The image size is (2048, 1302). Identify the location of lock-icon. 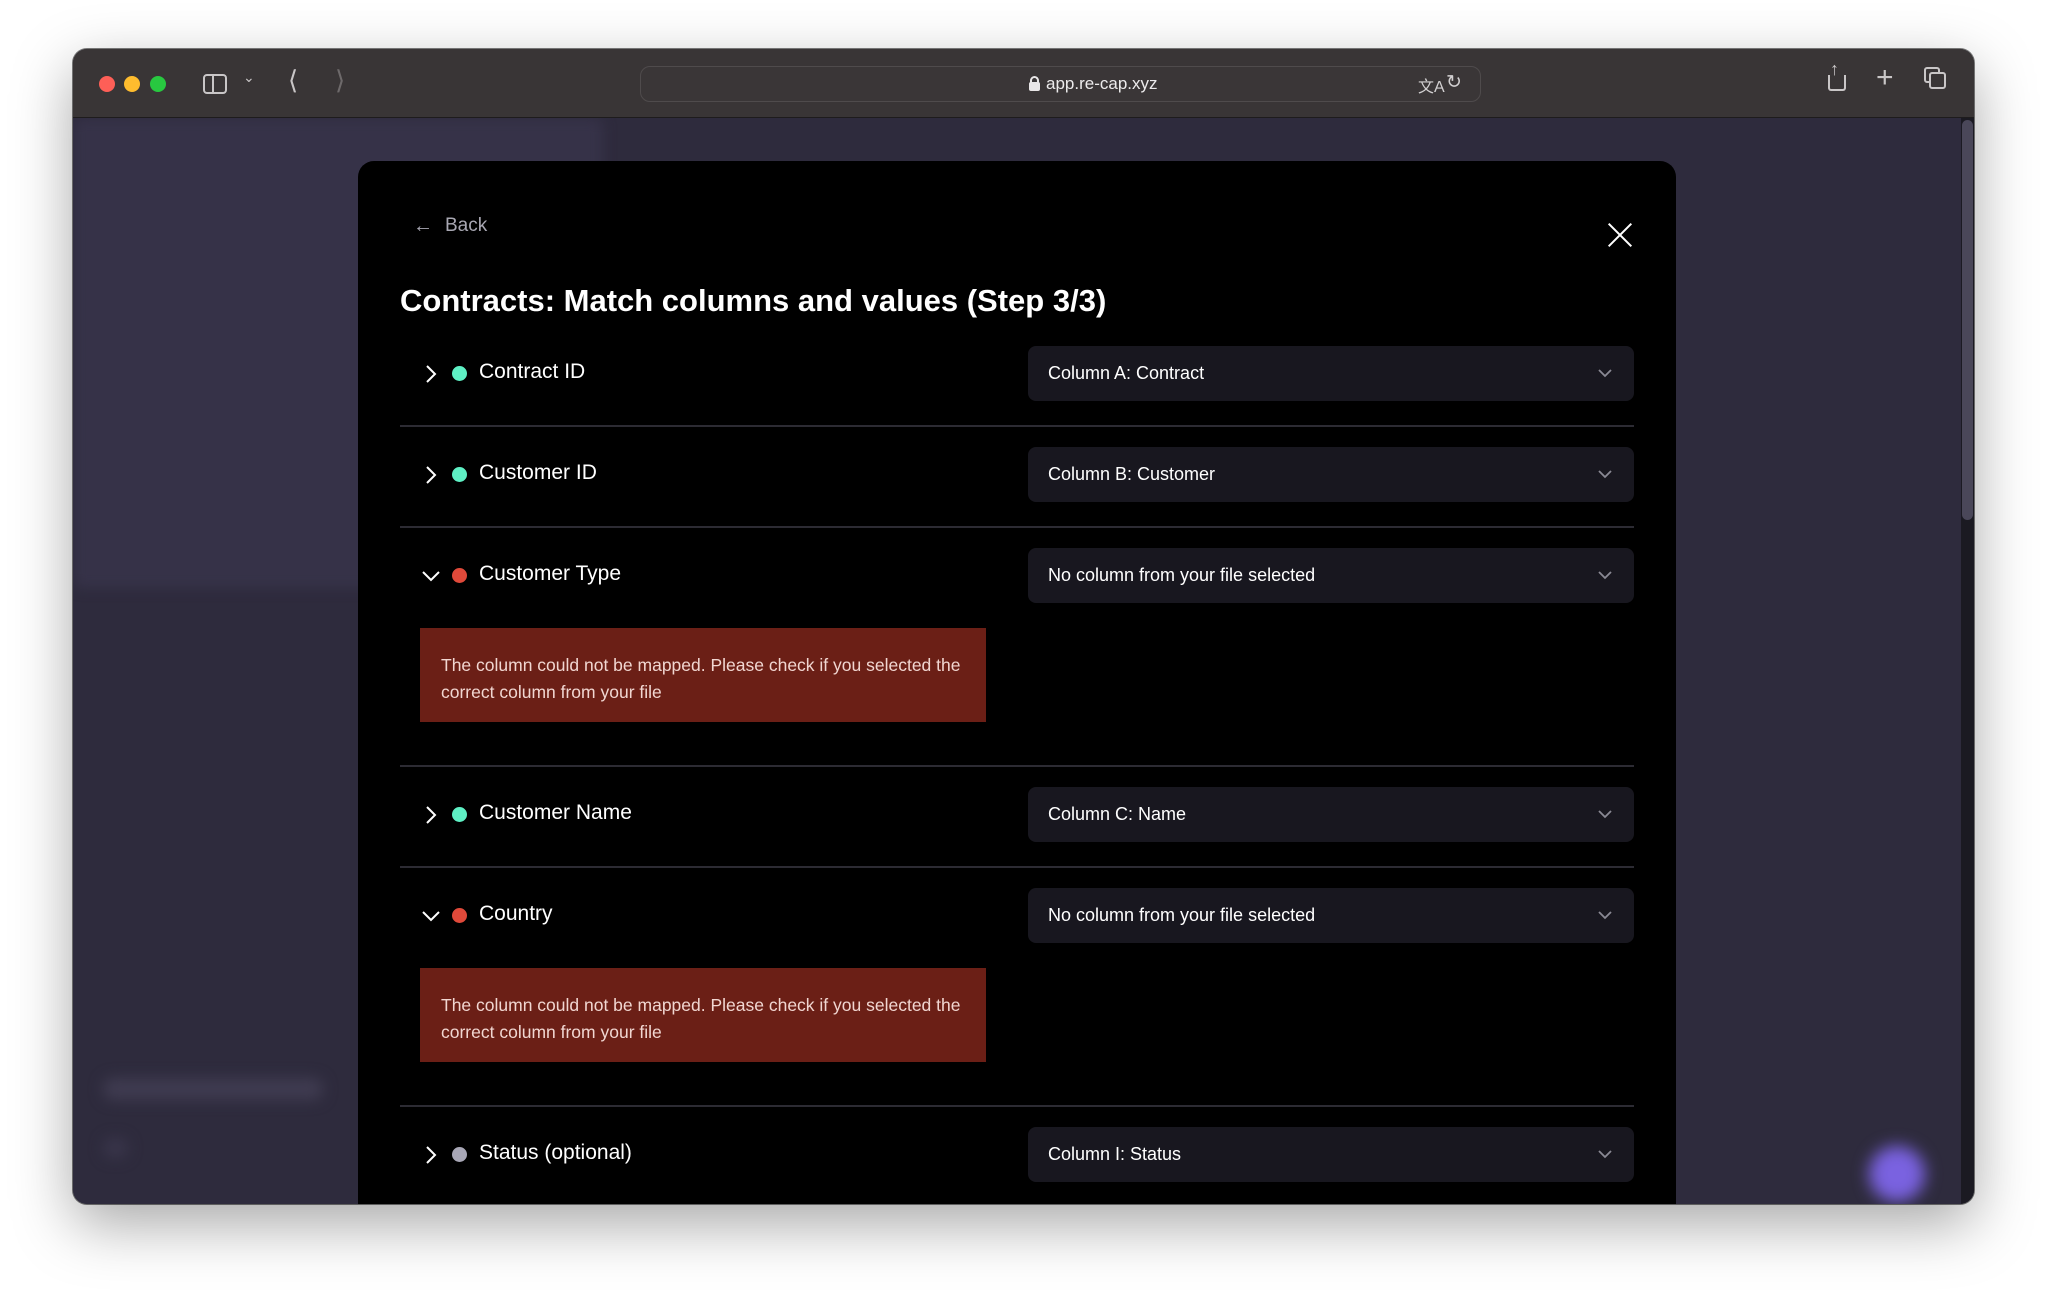
(1034, 83).